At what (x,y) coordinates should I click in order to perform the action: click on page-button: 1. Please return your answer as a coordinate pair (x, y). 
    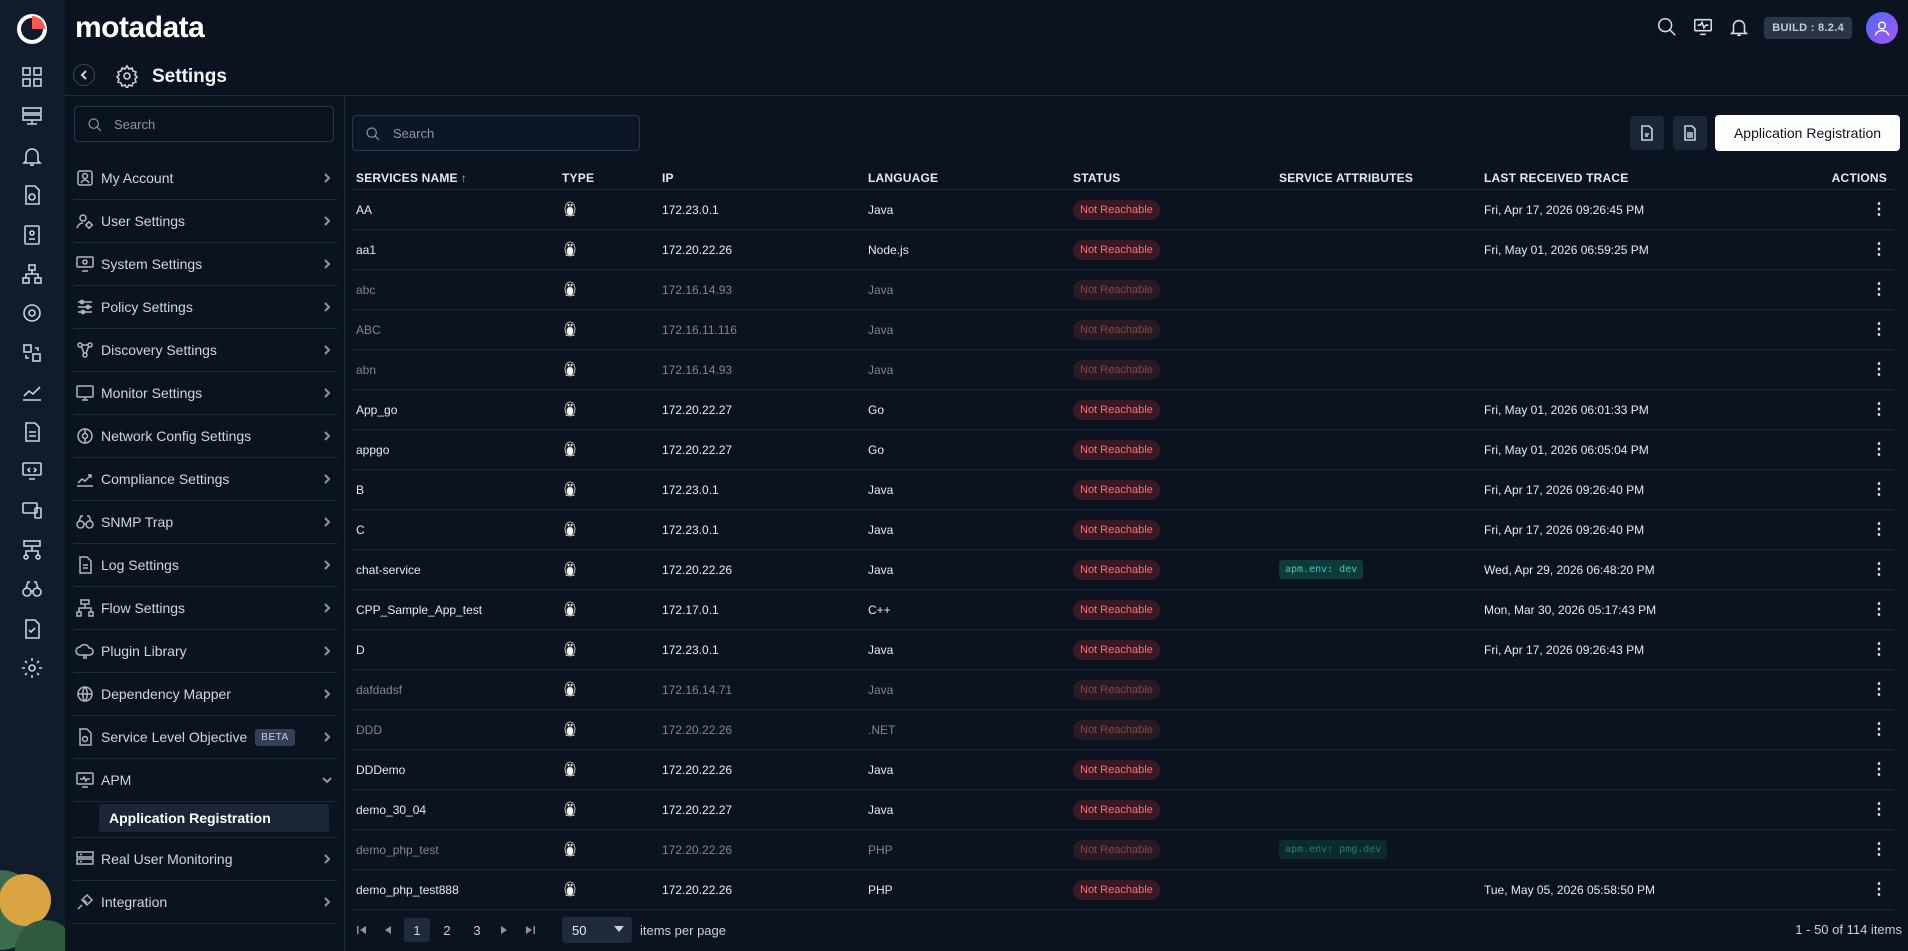
    Looking at the image, I should click on (417, 930).